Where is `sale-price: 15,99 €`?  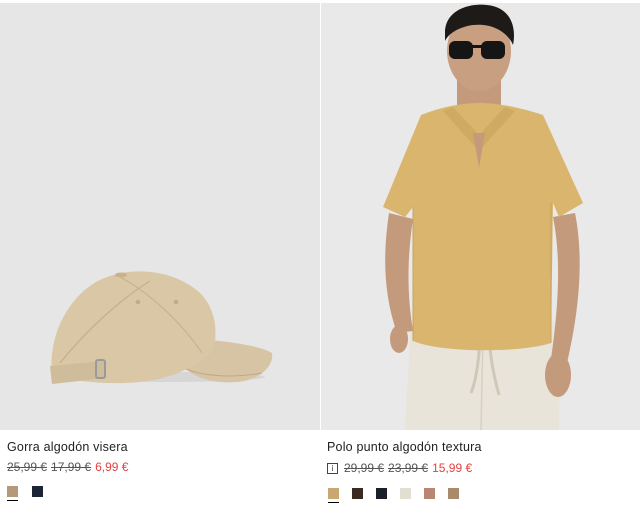
sale-price: 15,99 € is located at coordinates (452, 468).